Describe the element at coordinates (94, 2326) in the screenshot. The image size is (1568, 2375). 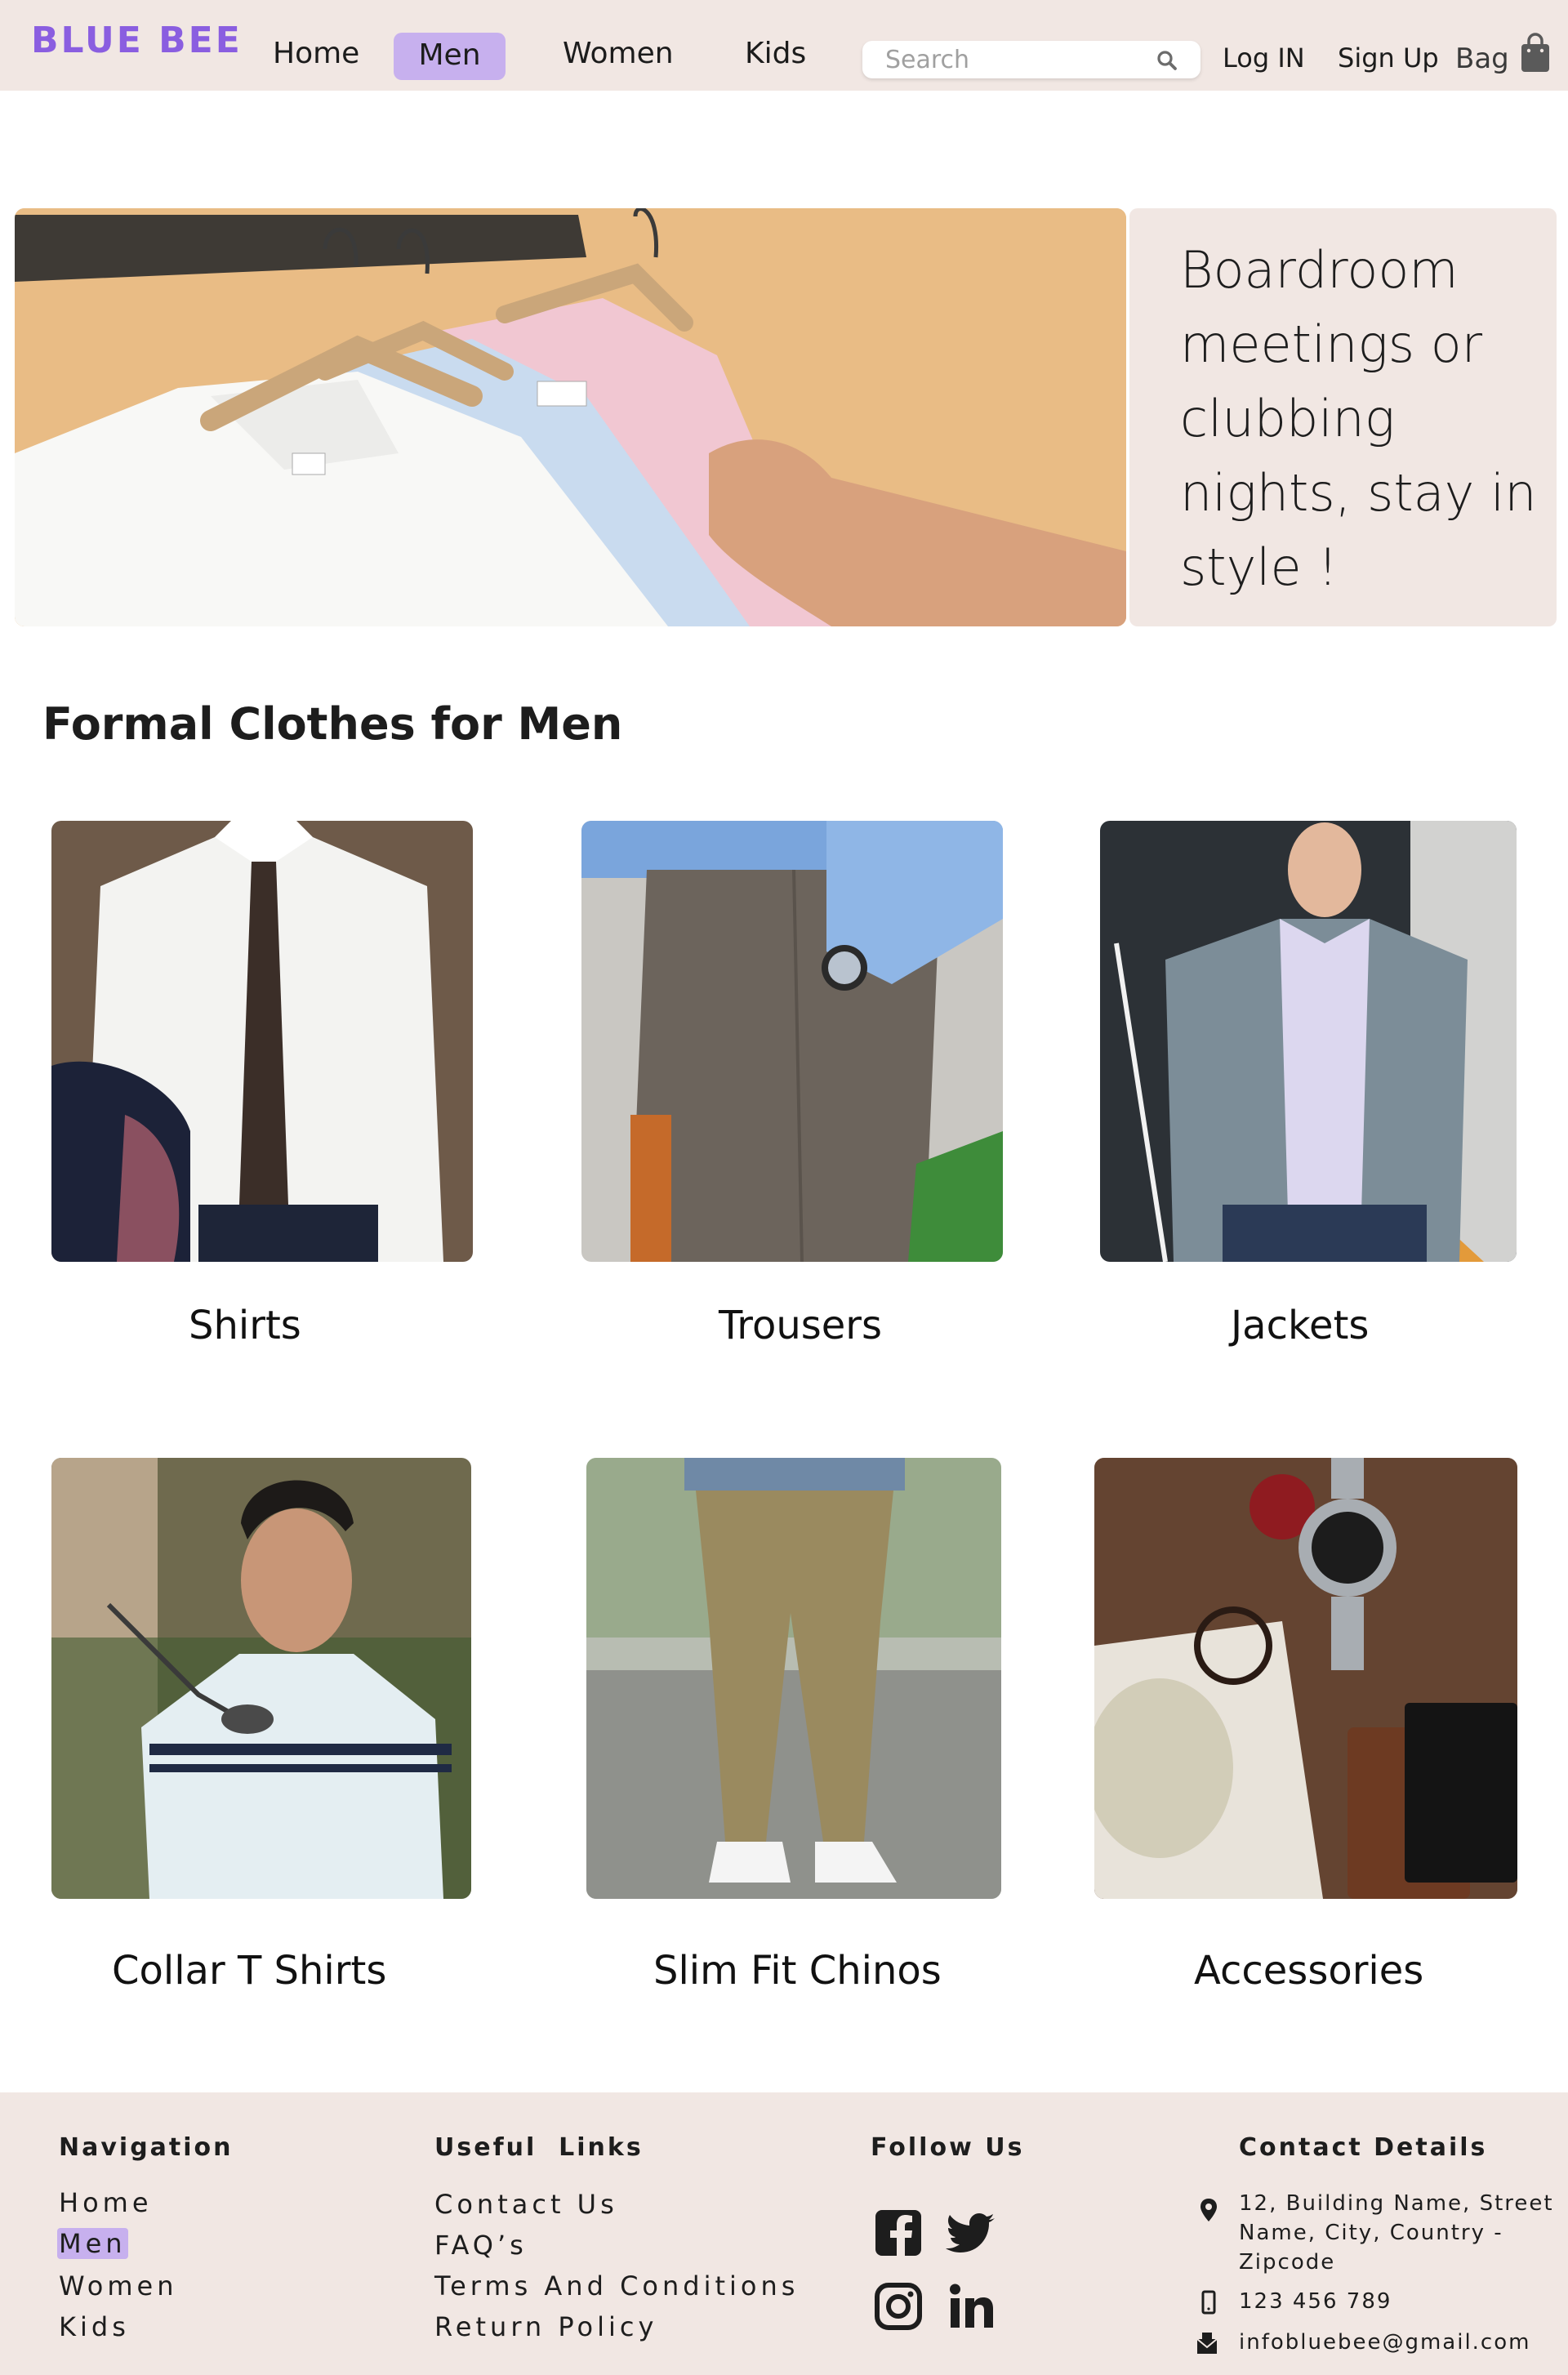
I see `footer-link-kids: Kids` at that location.